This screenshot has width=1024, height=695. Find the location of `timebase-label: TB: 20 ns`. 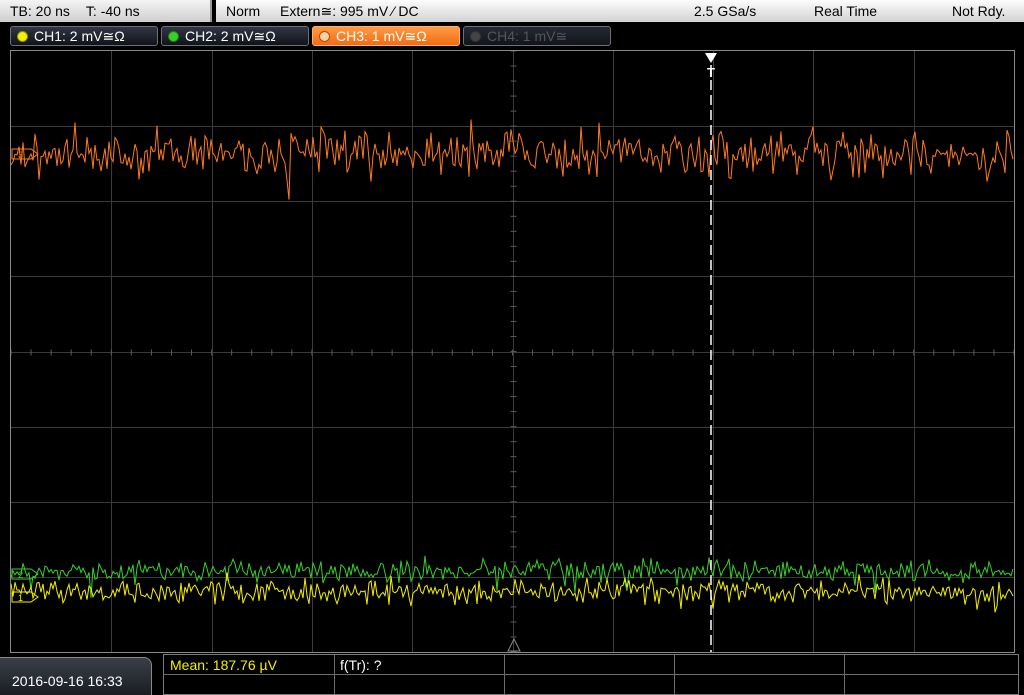

timebase-label: TB: 20 ns is located at coordinates (40, 11).